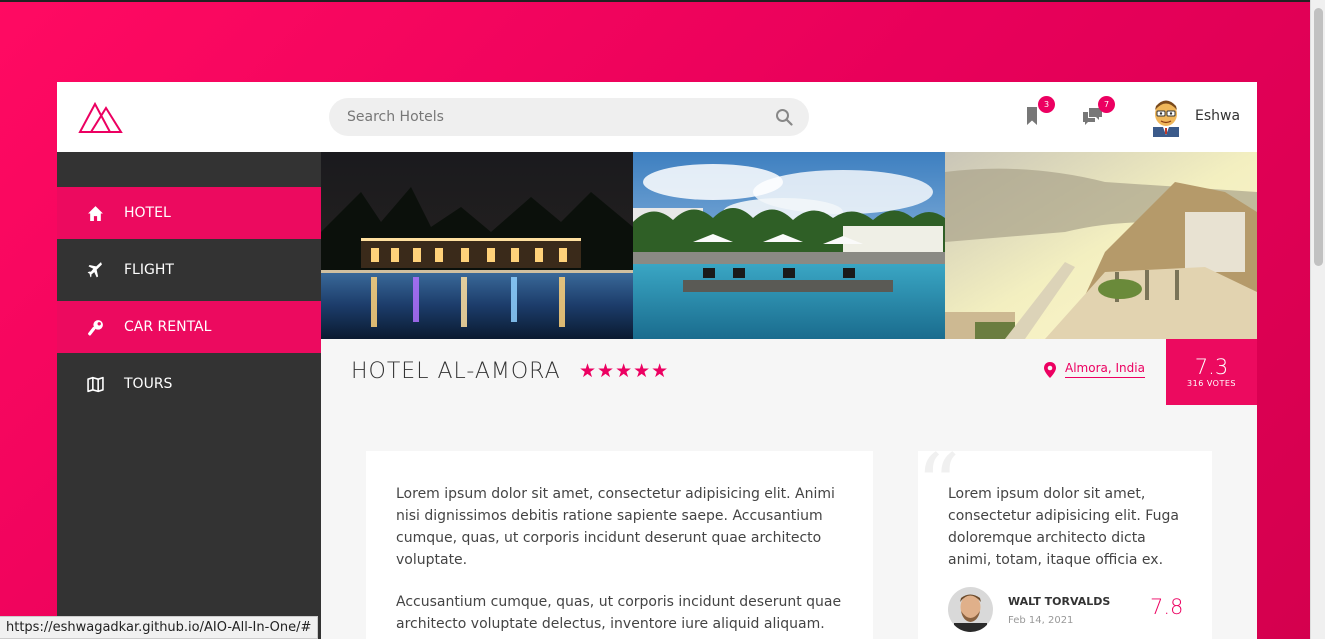 Image resolution: width=1325 pixels, height=639 pixels. I want to click on location-pin-icon, so click(1050, 369).